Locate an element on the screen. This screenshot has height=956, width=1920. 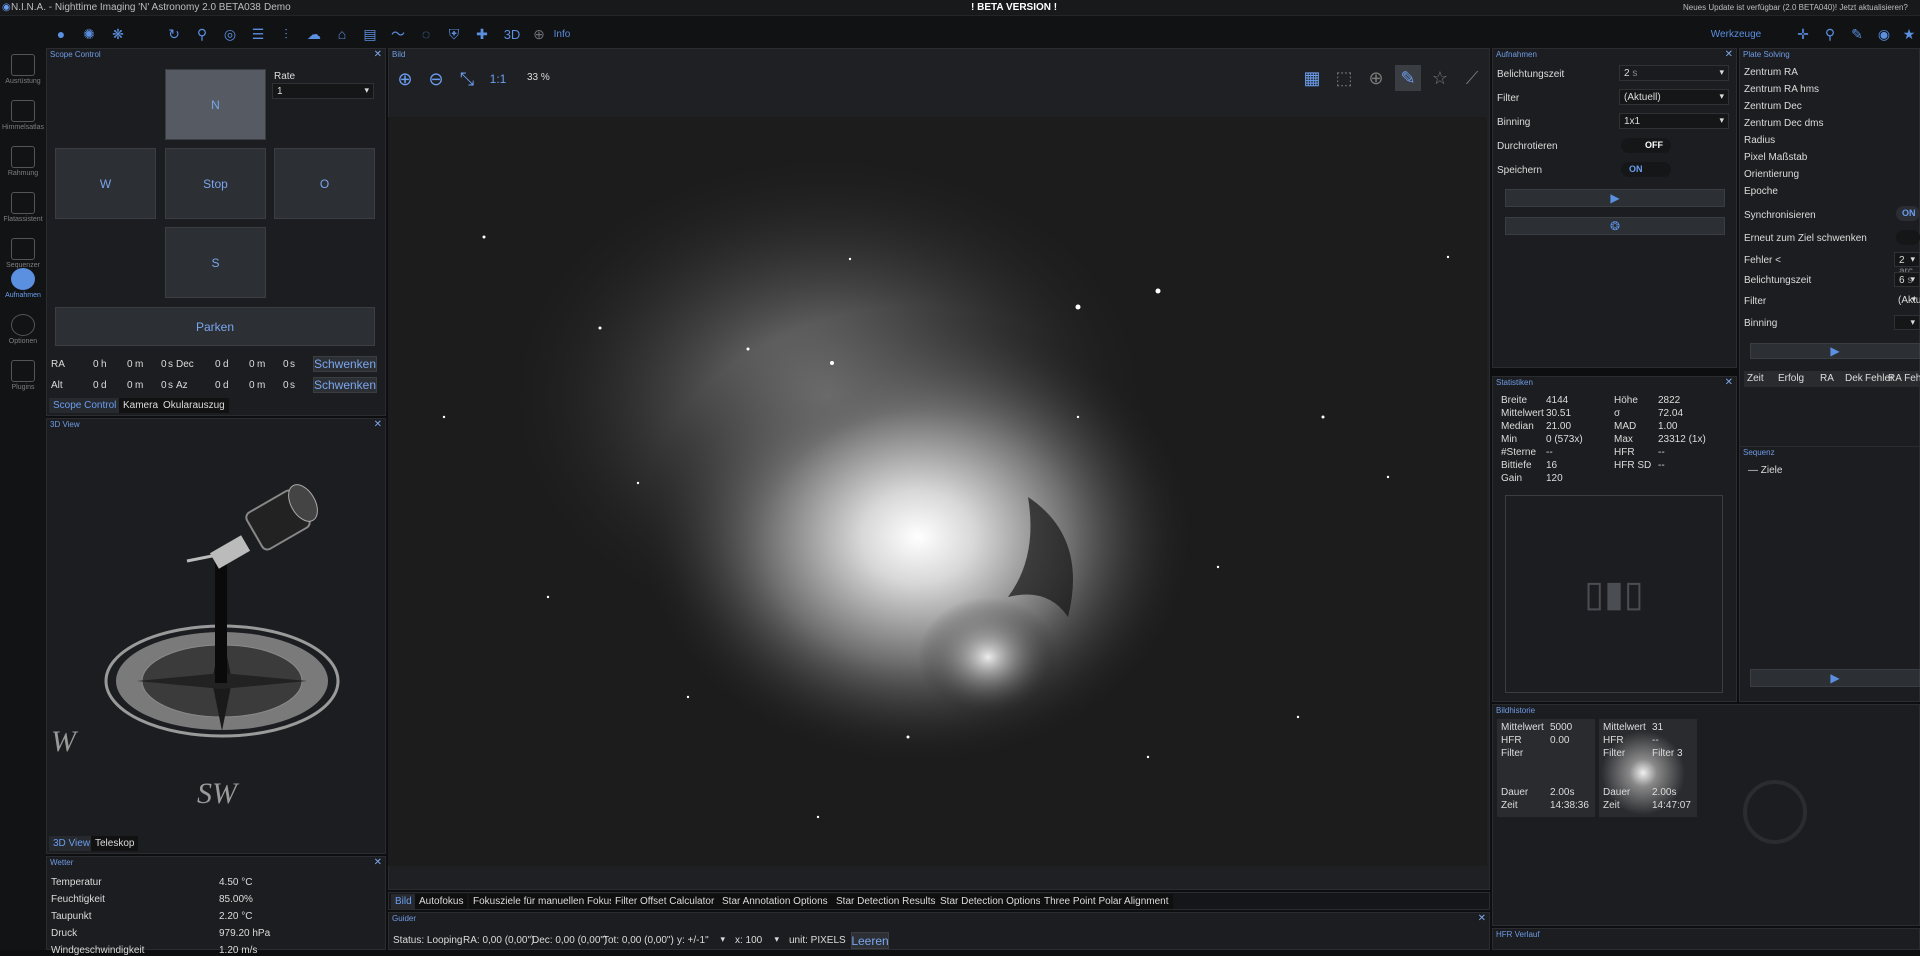
dome-icon: ⌂ is located at coordinates (342, 34).